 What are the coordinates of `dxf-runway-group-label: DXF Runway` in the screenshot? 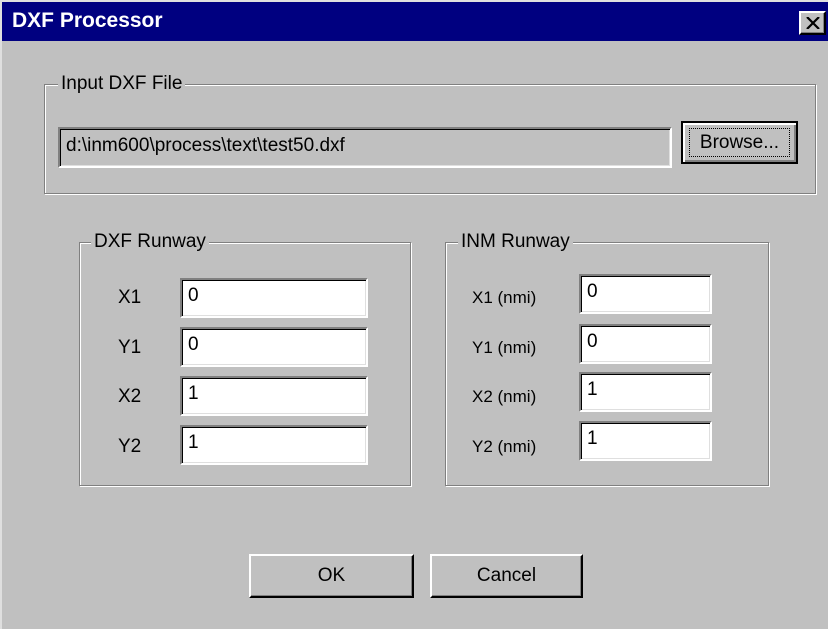 It's located at (150, 242).